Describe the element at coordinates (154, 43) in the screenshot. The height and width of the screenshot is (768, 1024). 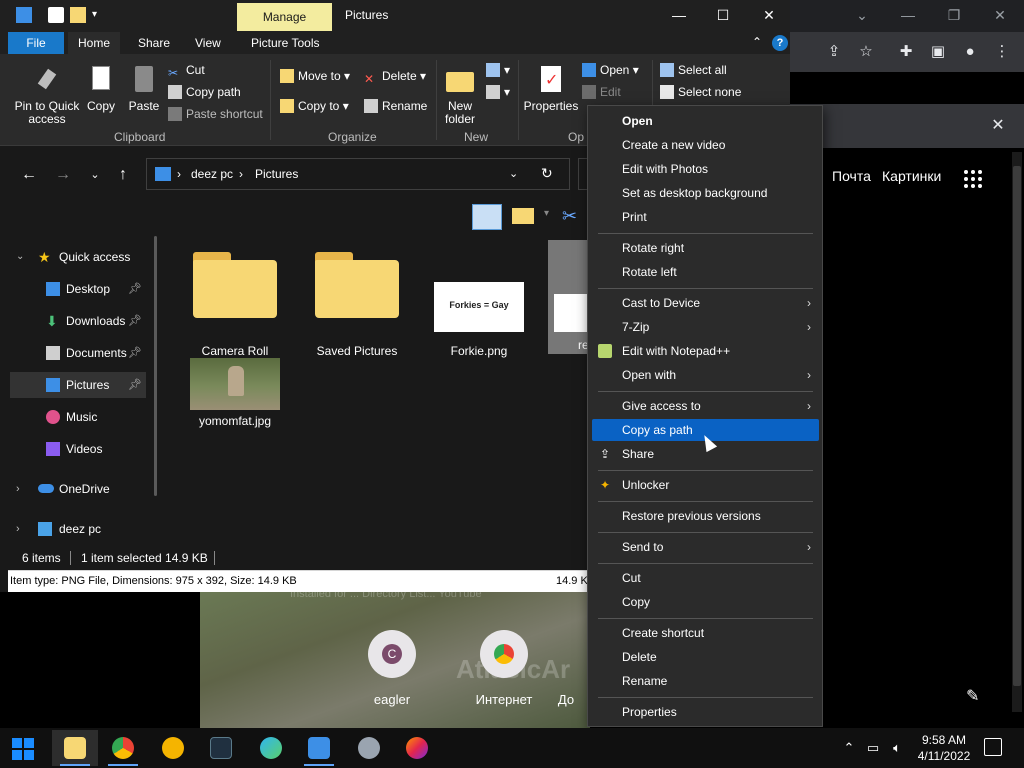
I see `tab-share: Share` at that location.